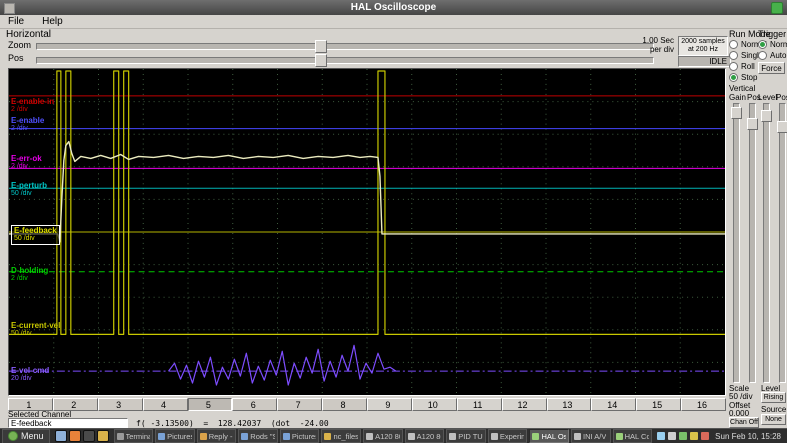  Describe the element at coordinates (346, 436) in the screenshot. I see `window-button-label: nc_files` at that location.